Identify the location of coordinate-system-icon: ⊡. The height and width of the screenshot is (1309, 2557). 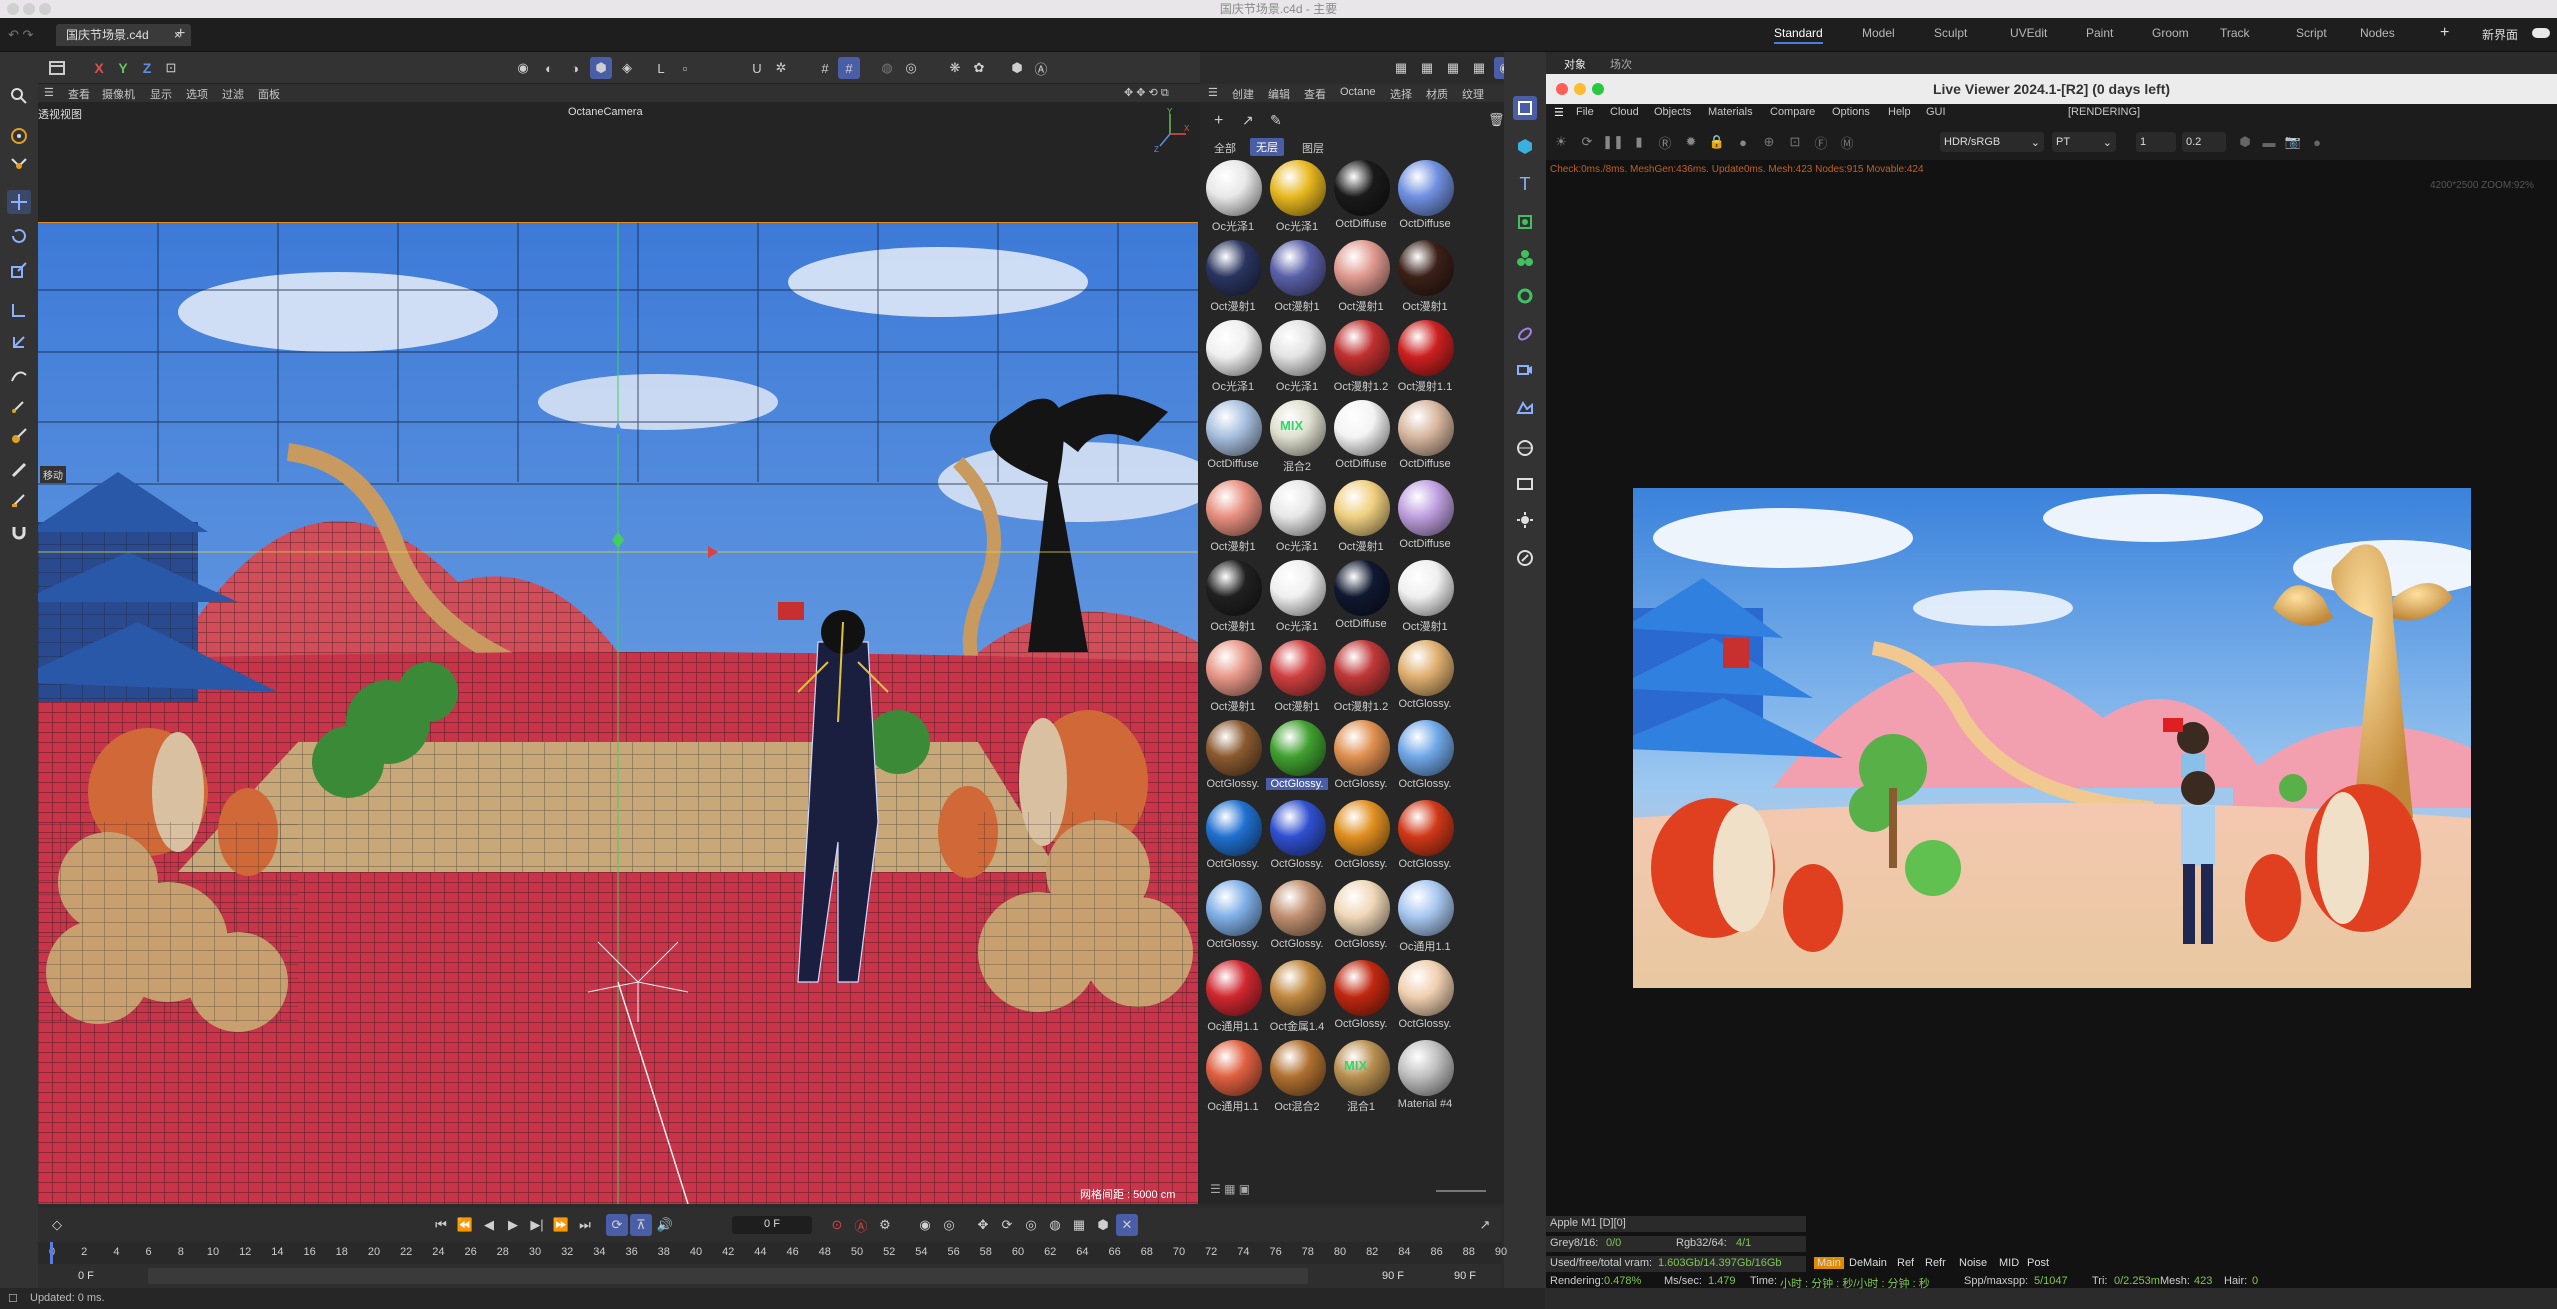
(171, 68).